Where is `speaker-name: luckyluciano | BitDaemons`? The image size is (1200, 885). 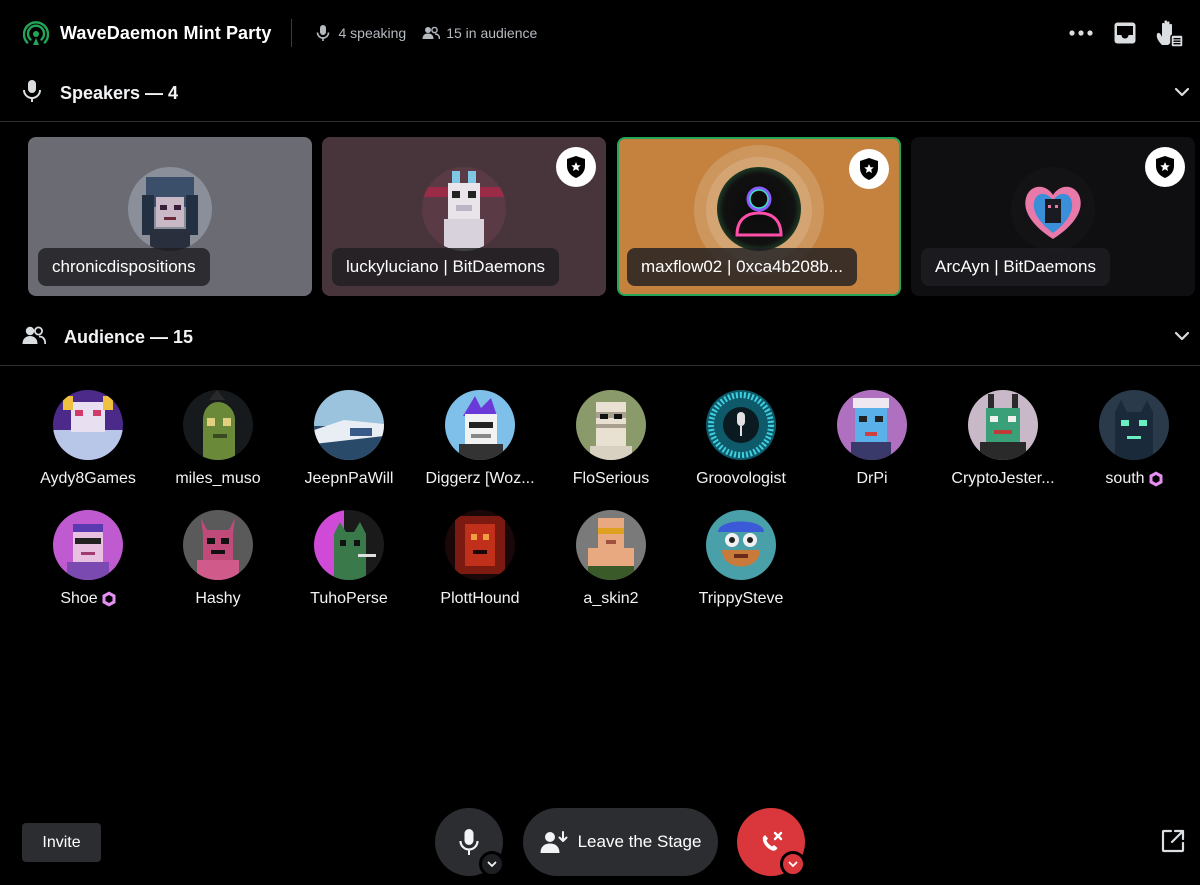
speaker-name: luckyluciano | BitDaemons is located at coordinates (446, 267).